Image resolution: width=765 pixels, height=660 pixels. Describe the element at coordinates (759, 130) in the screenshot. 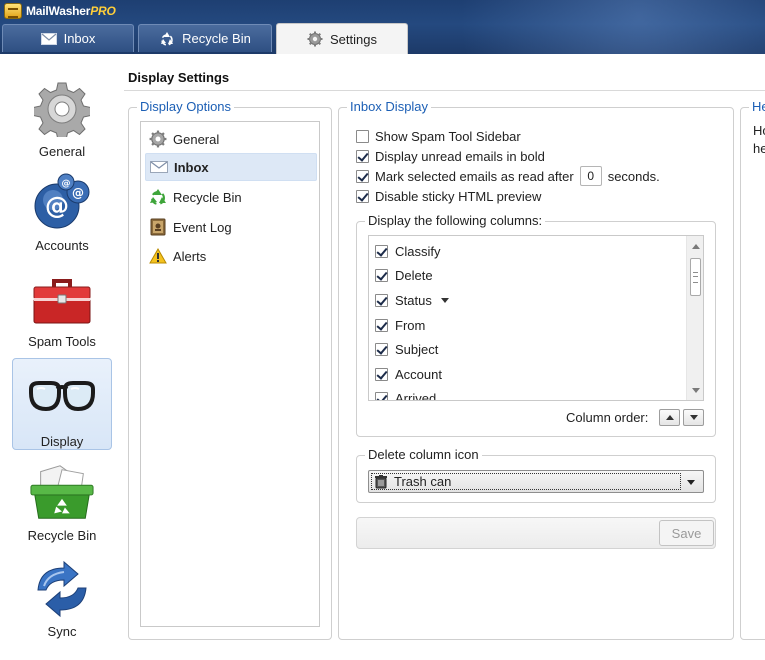

I see `help-text-line: Ho` at that location.